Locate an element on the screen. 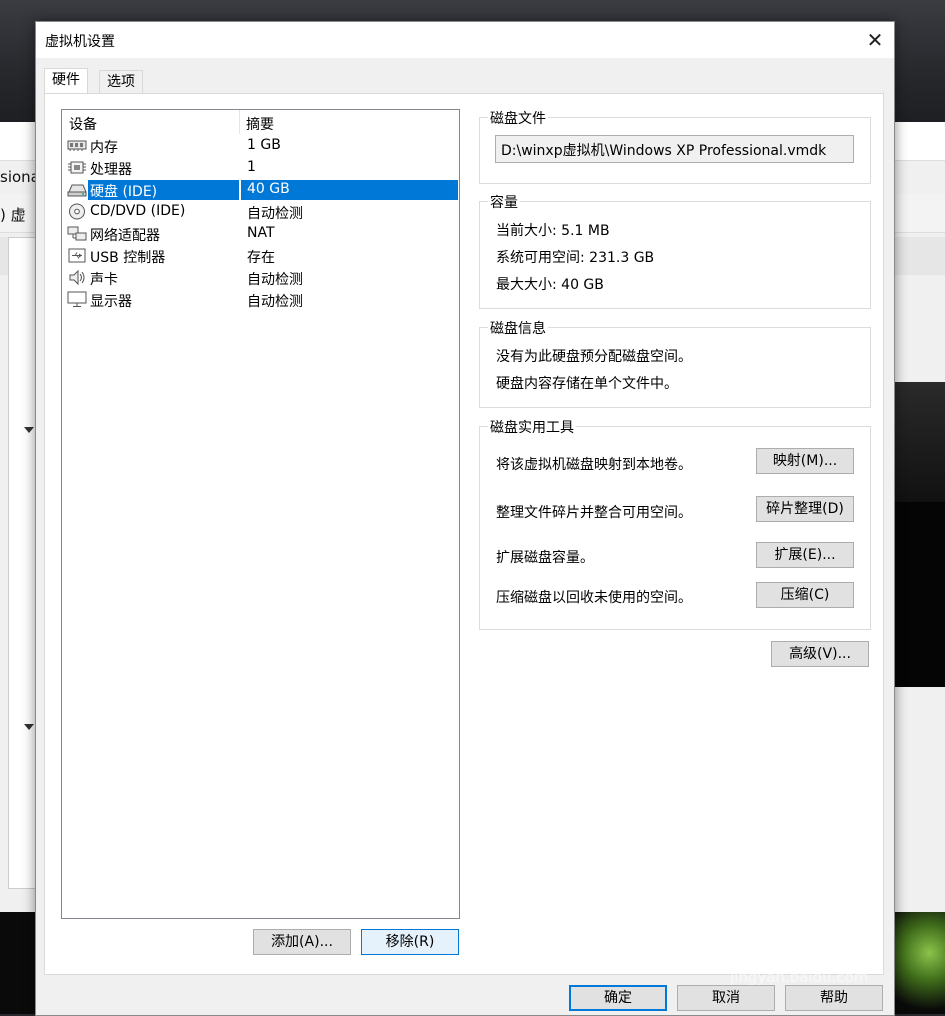 The height and width of the screenshot is (1016, 945). background-menu-fragment: ) 虚 is located at coordinates (13, 215).